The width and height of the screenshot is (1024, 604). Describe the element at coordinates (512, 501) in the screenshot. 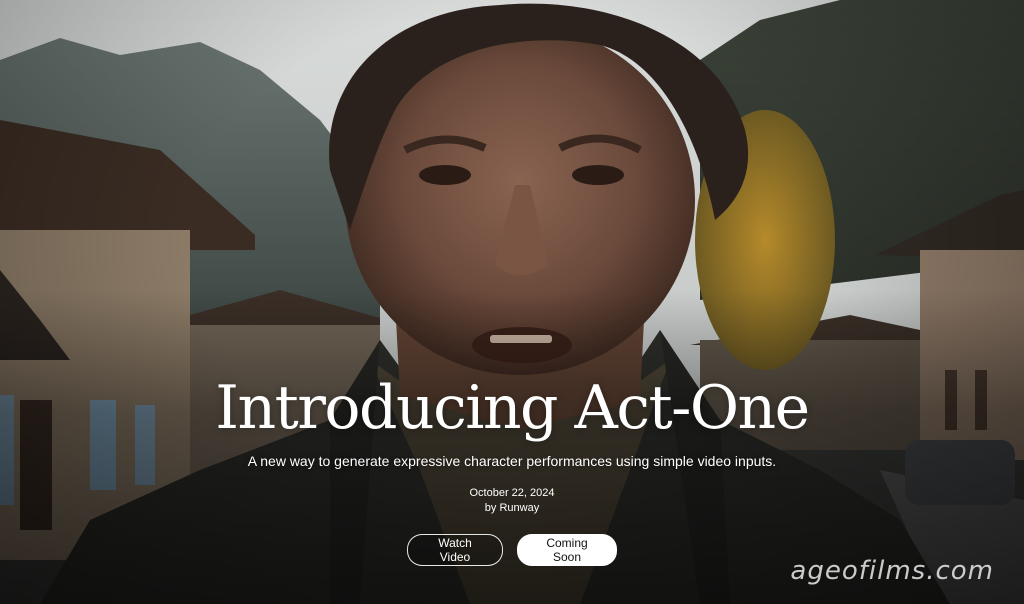

I see `post-meta: October 22, 2024 by Runway` at that location.